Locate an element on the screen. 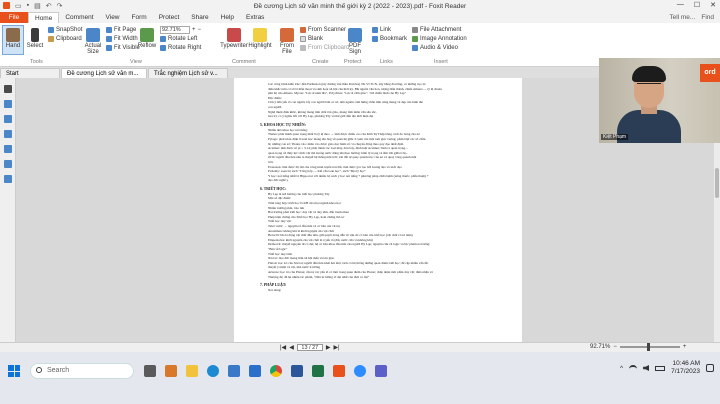 Image resolution: width=720 pixels, height=404 pixels. section-7-body: Nổi dung: is located at coordinates (385, 290).